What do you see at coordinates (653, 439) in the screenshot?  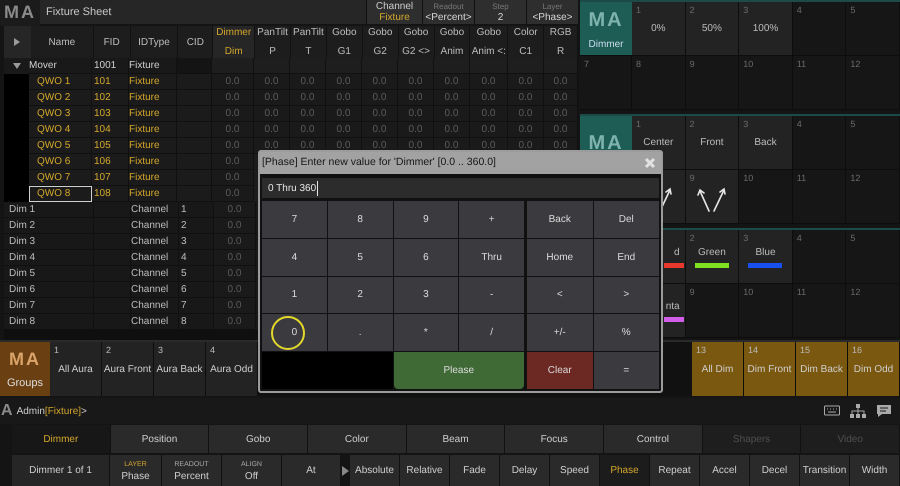 I see `feature-tab: Control` at bounding box center [653, 439].